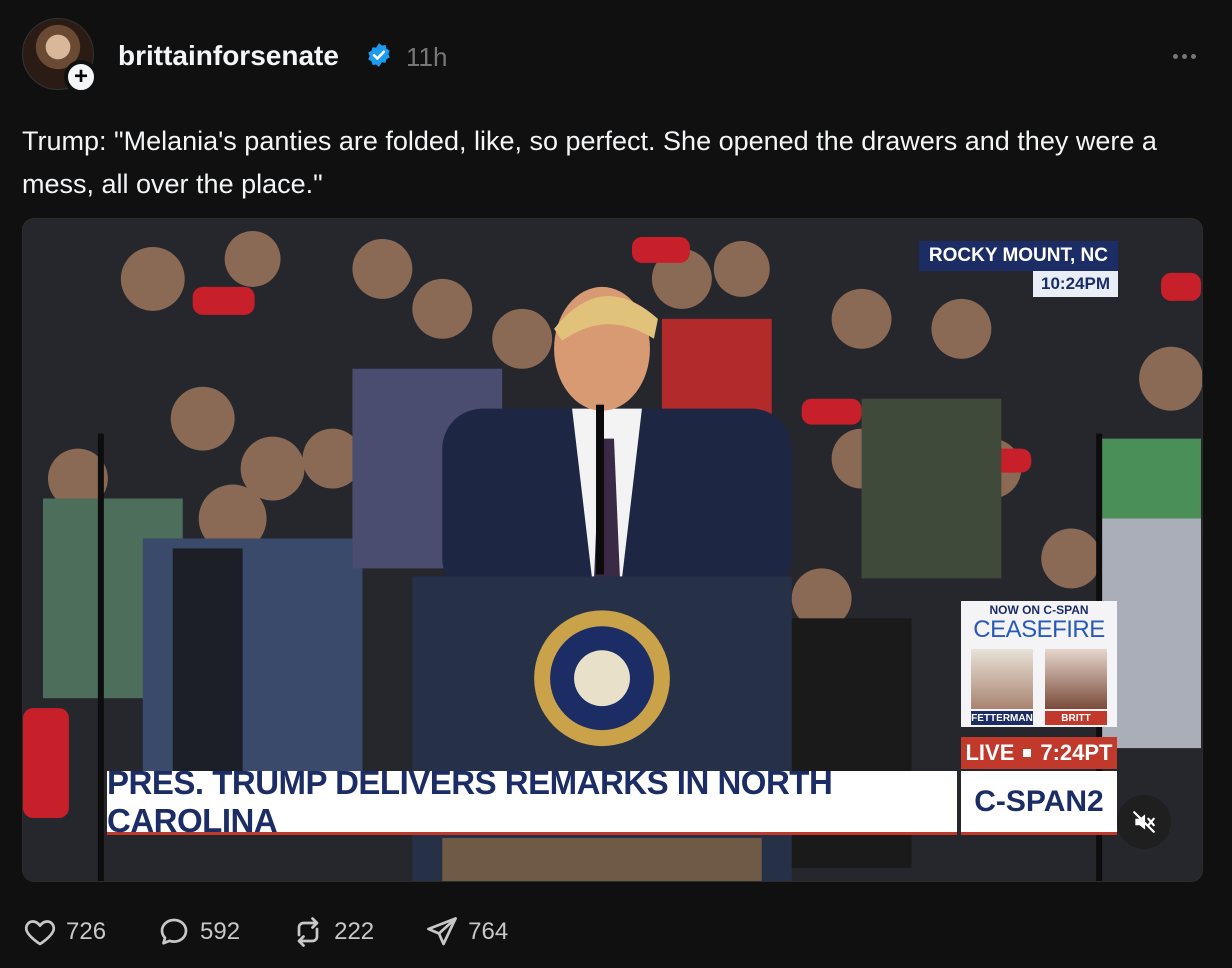  What do you see at coordinates (990, 752) in the screenshot?
I see `live-label: LIVE` at bounding box center [990, 752].